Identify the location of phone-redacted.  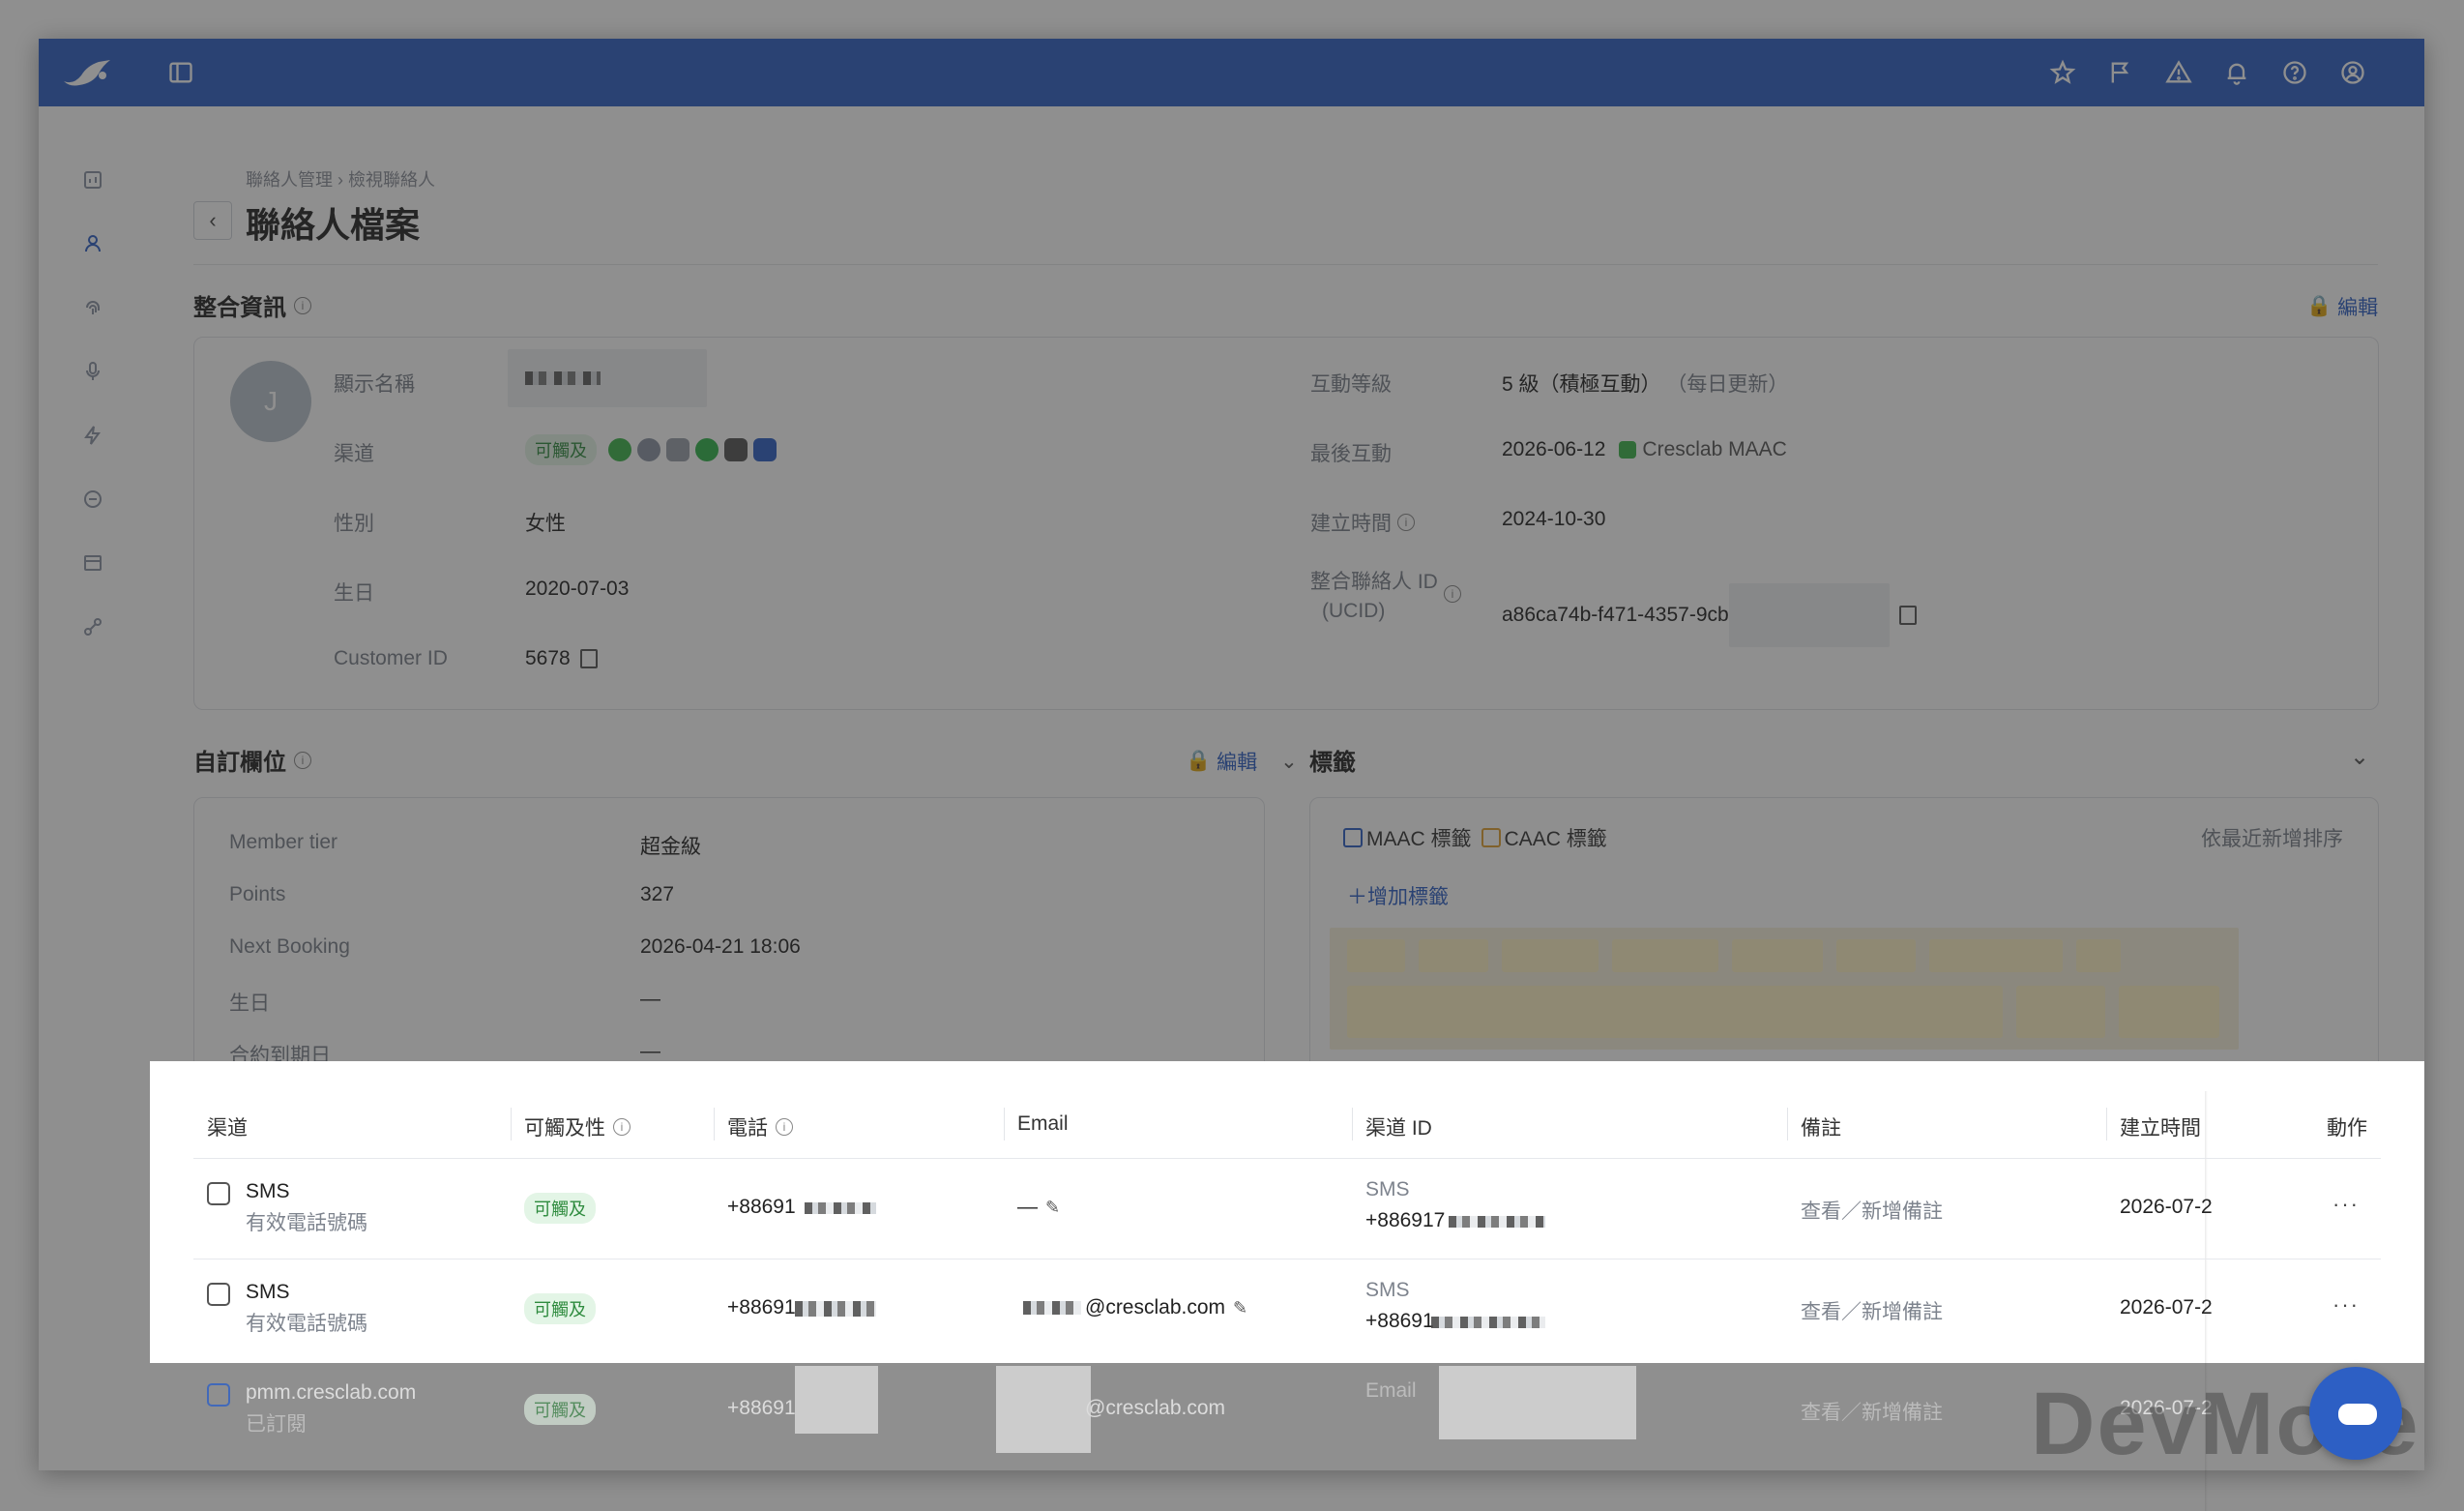
(836, 1400).